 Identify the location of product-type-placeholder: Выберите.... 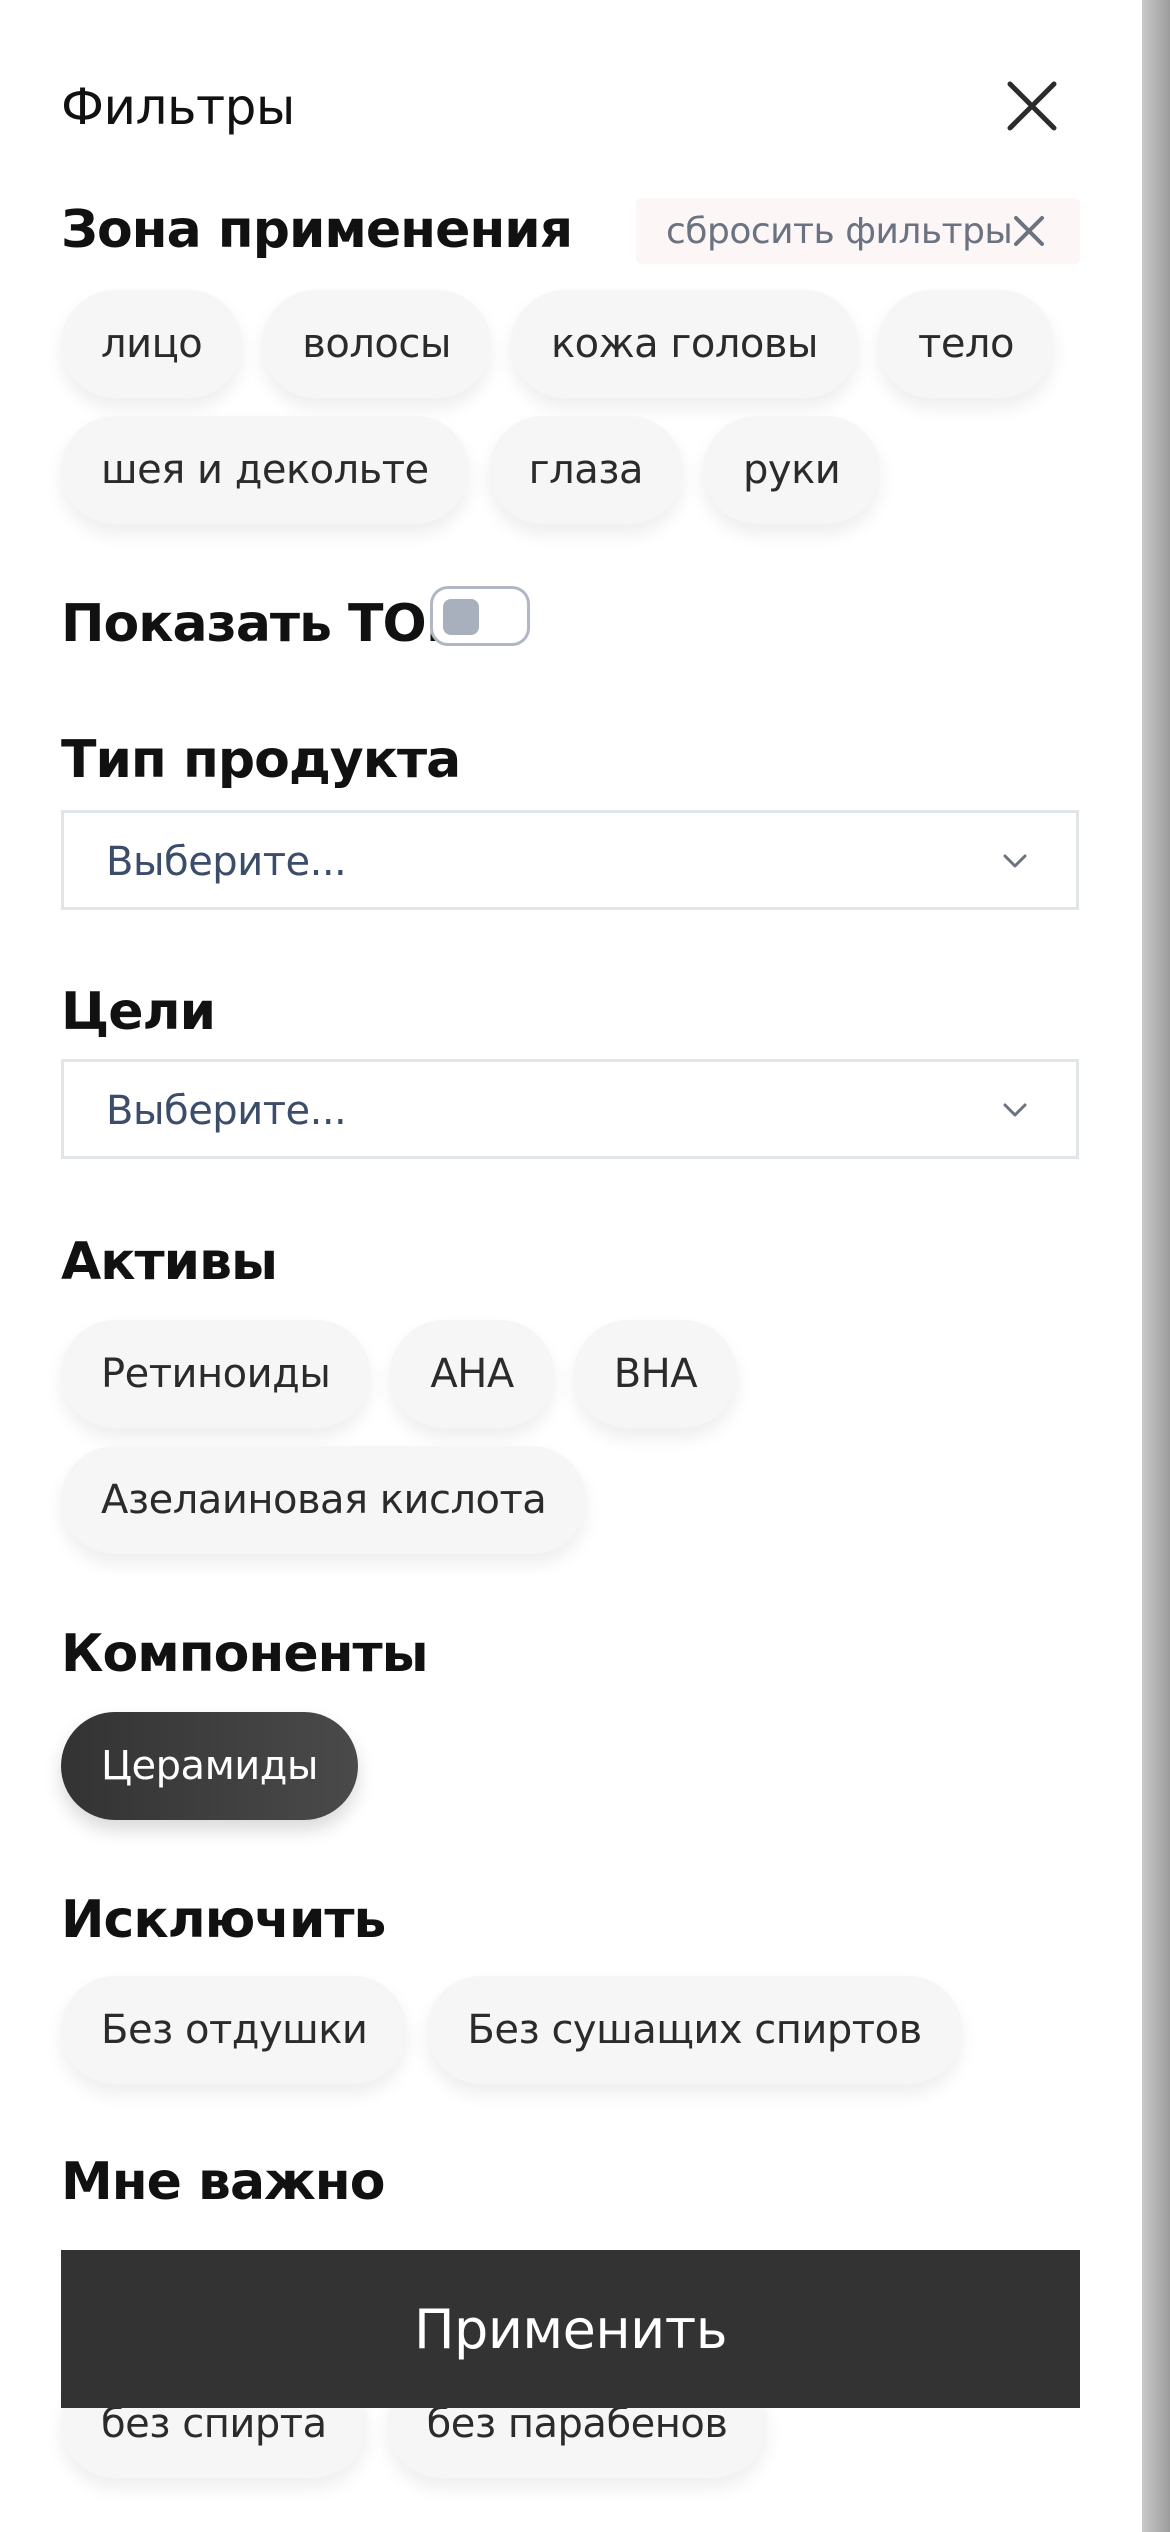
(226, 862).